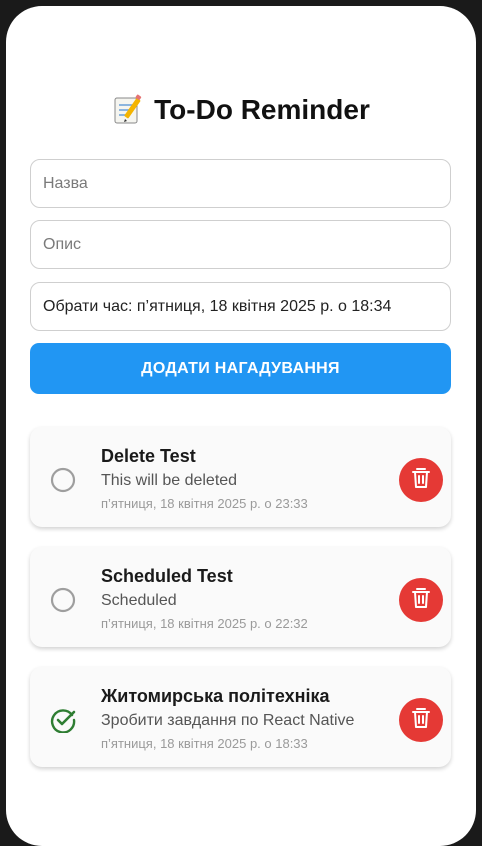 The width and height of the screenshot is (482, 846). I want to click on reminder-description: Зробити завдання по React Native, so click(228, 720).